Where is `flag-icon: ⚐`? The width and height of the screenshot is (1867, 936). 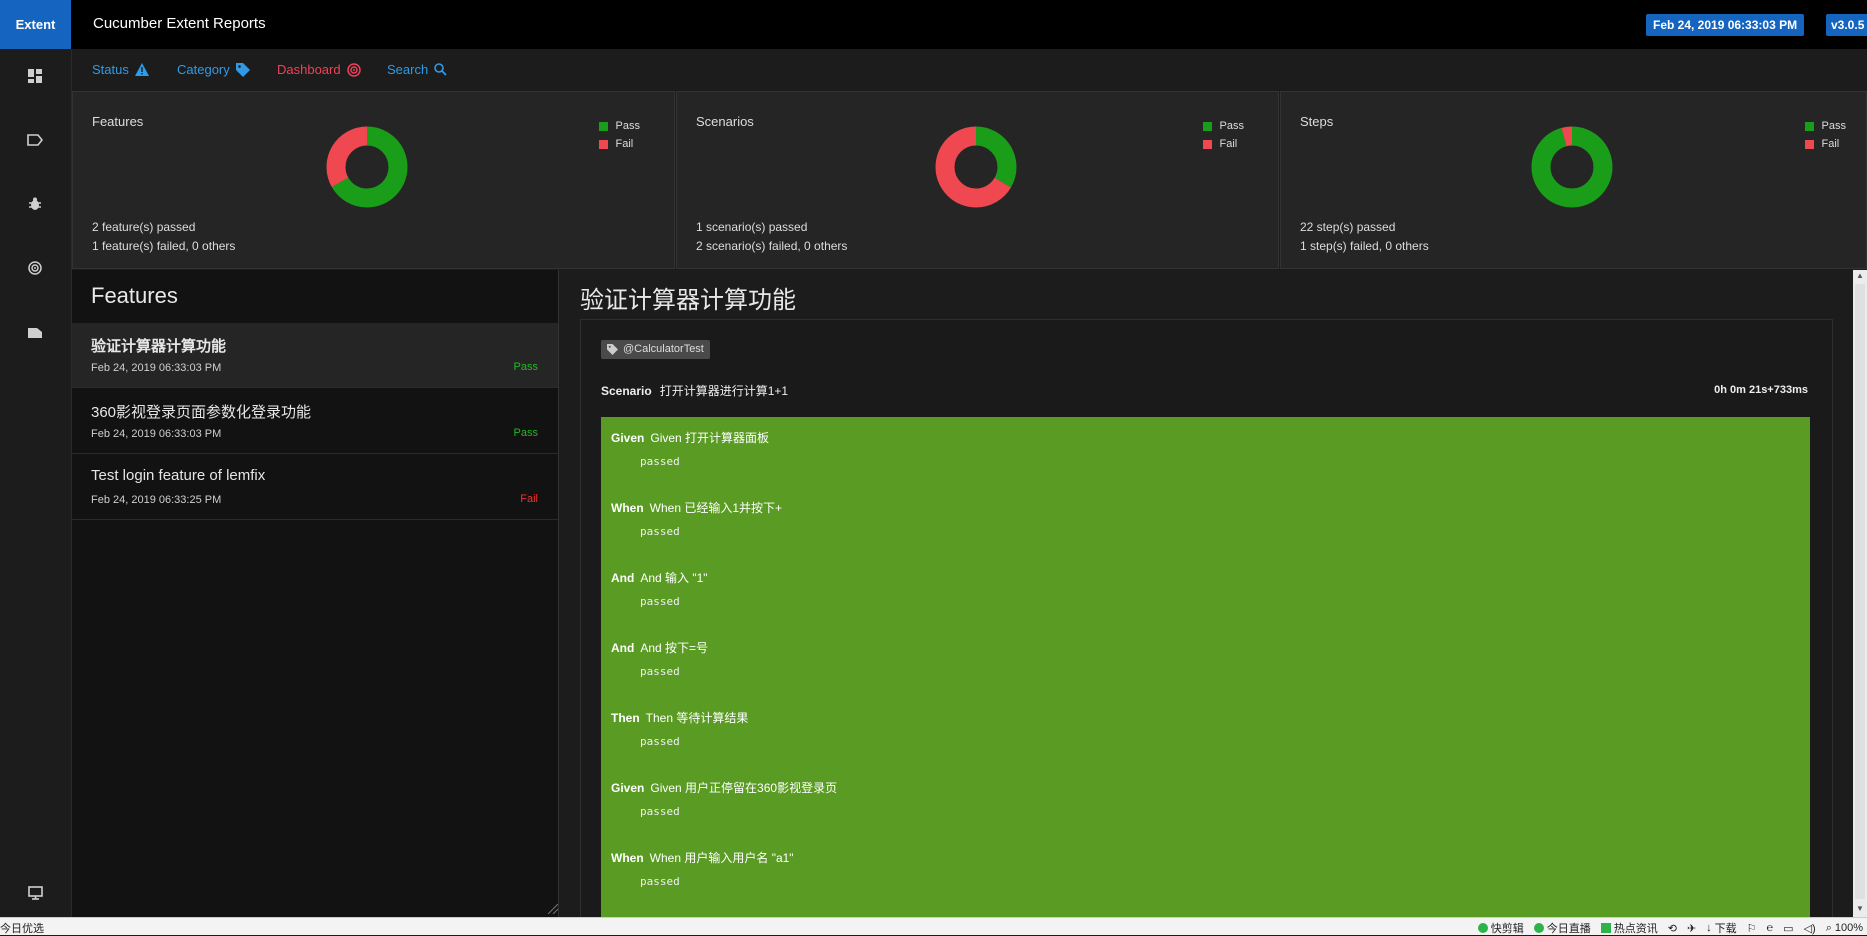
flag-icon: ⚐ is located at coordinates (1752, 928).